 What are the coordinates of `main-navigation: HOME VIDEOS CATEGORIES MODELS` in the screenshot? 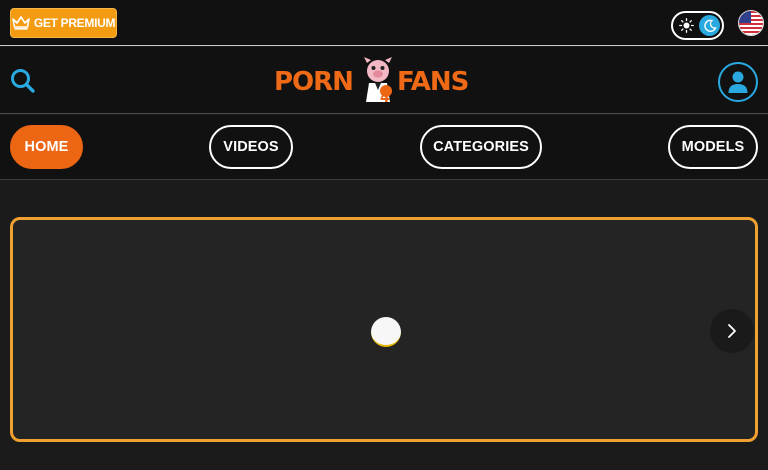 It's located at (384, 147).